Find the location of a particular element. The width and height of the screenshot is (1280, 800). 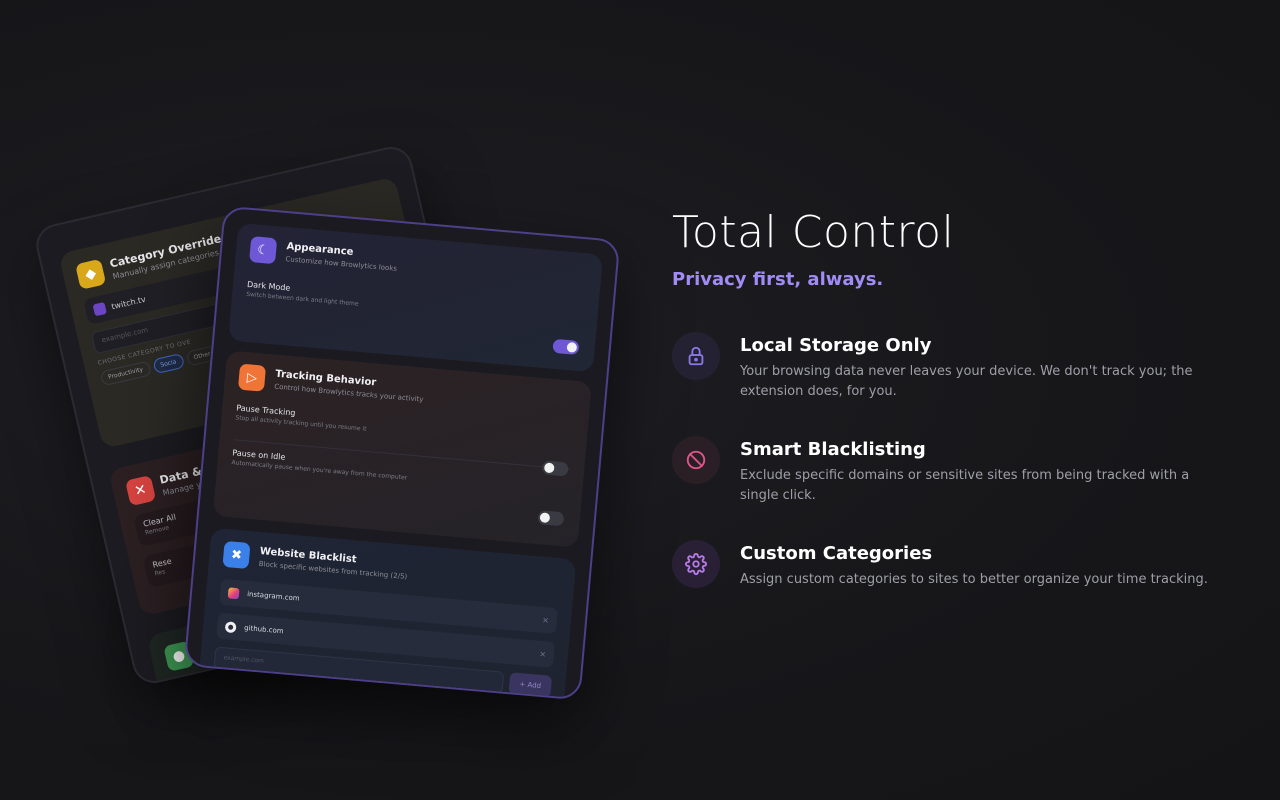

add-button: + Add is located at coordinates (530, 685).